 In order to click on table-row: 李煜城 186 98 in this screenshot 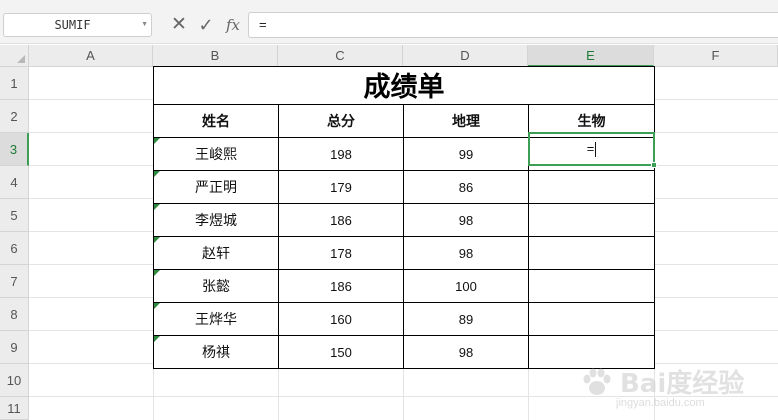, I will do `click(404, 220)`.